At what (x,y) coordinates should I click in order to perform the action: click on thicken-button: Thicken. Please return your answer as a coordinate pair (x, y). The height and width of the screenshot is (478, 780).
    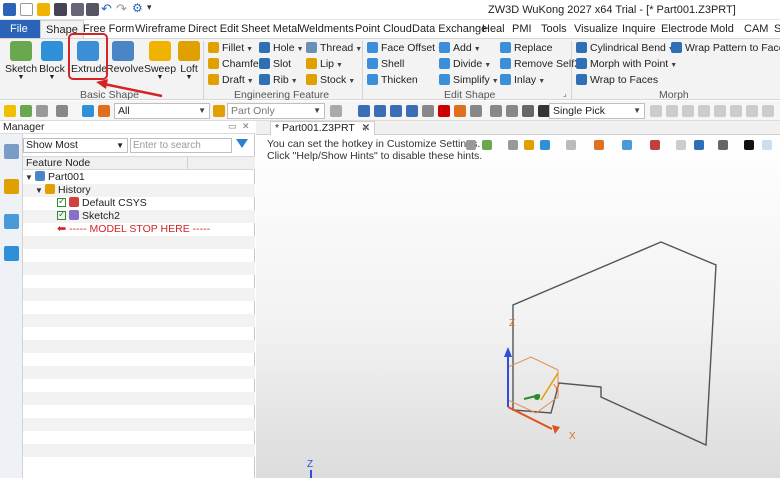
    Looking at the image, I should click on (392, 80).